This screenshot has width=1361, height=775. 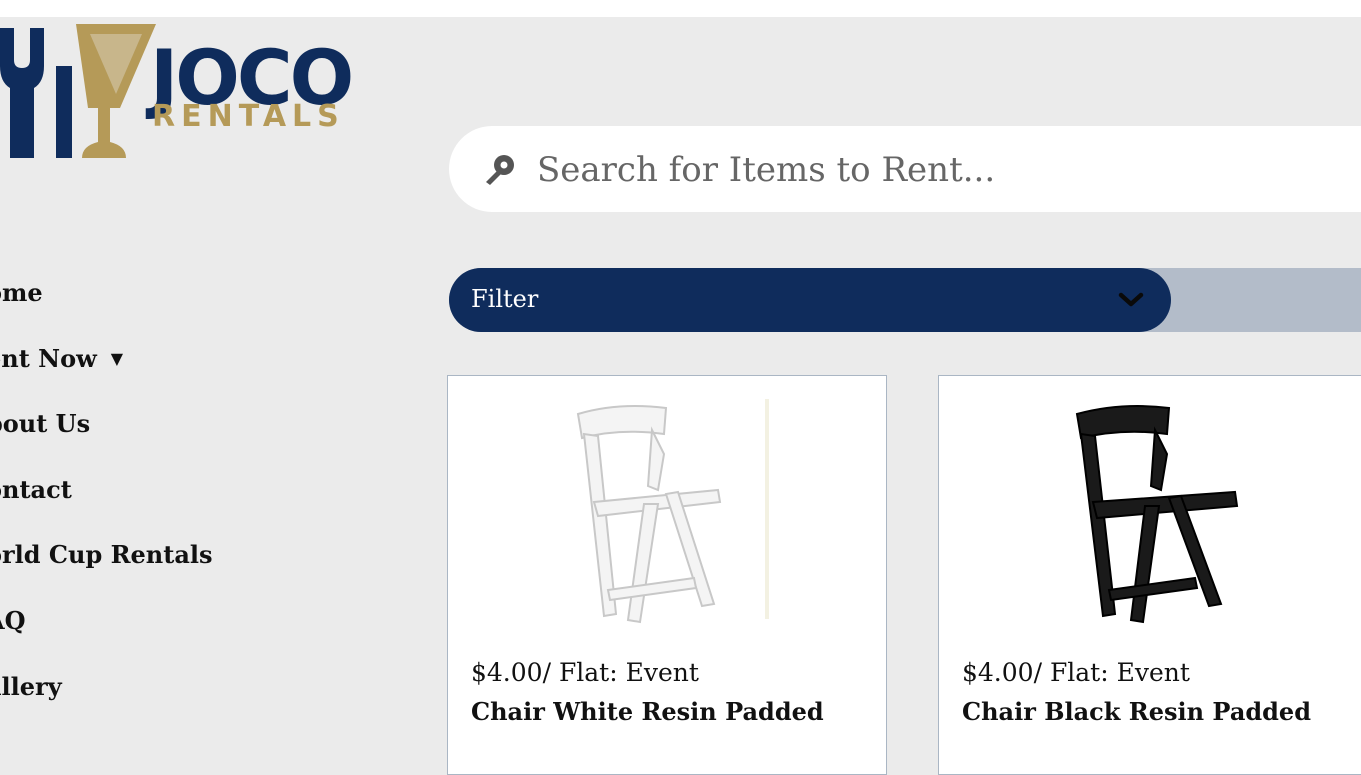 What do you see at coordinates (106, 555) in the screenshot?
I see `nav-item-label: orld Cup Rentals` at bounding box center [106, 555].